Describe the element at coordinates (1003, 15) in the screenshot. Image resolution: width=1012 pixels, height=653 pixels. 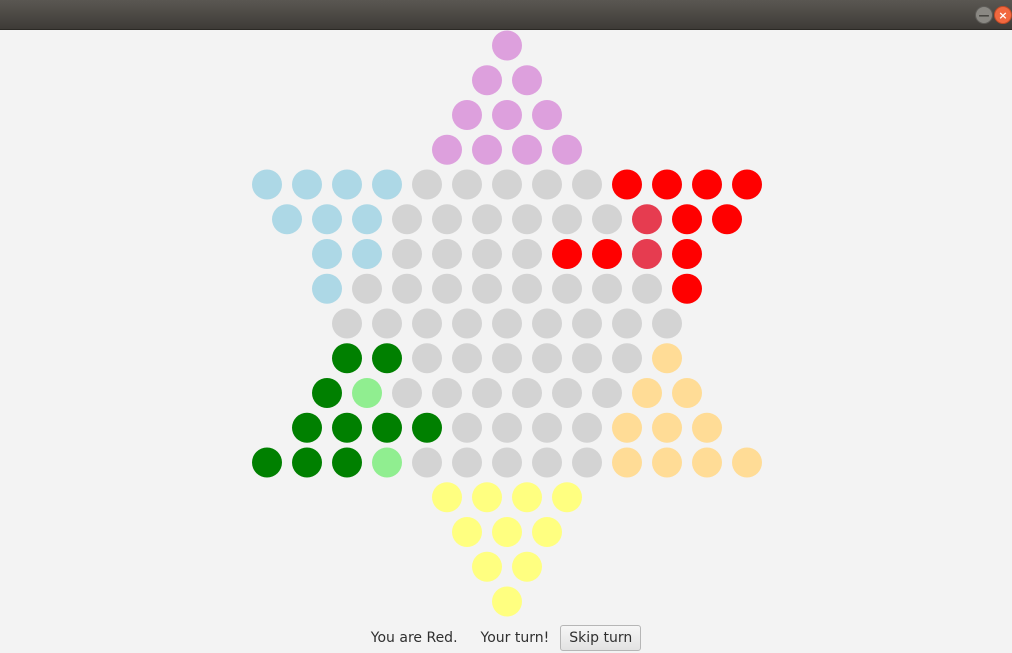
I see `close-icon: ×` at that location.